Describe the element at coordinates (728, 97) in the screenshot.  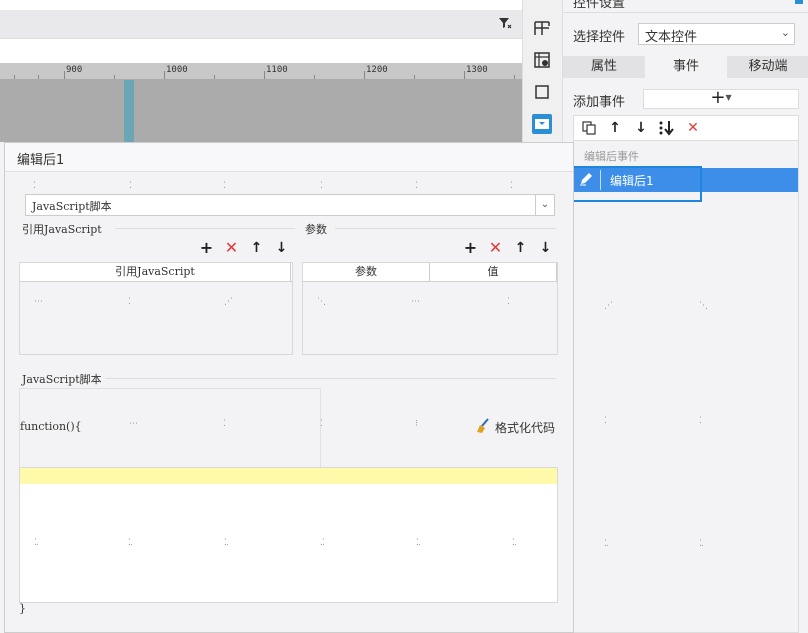
I see `caret-down-icon: ▼` at that location.